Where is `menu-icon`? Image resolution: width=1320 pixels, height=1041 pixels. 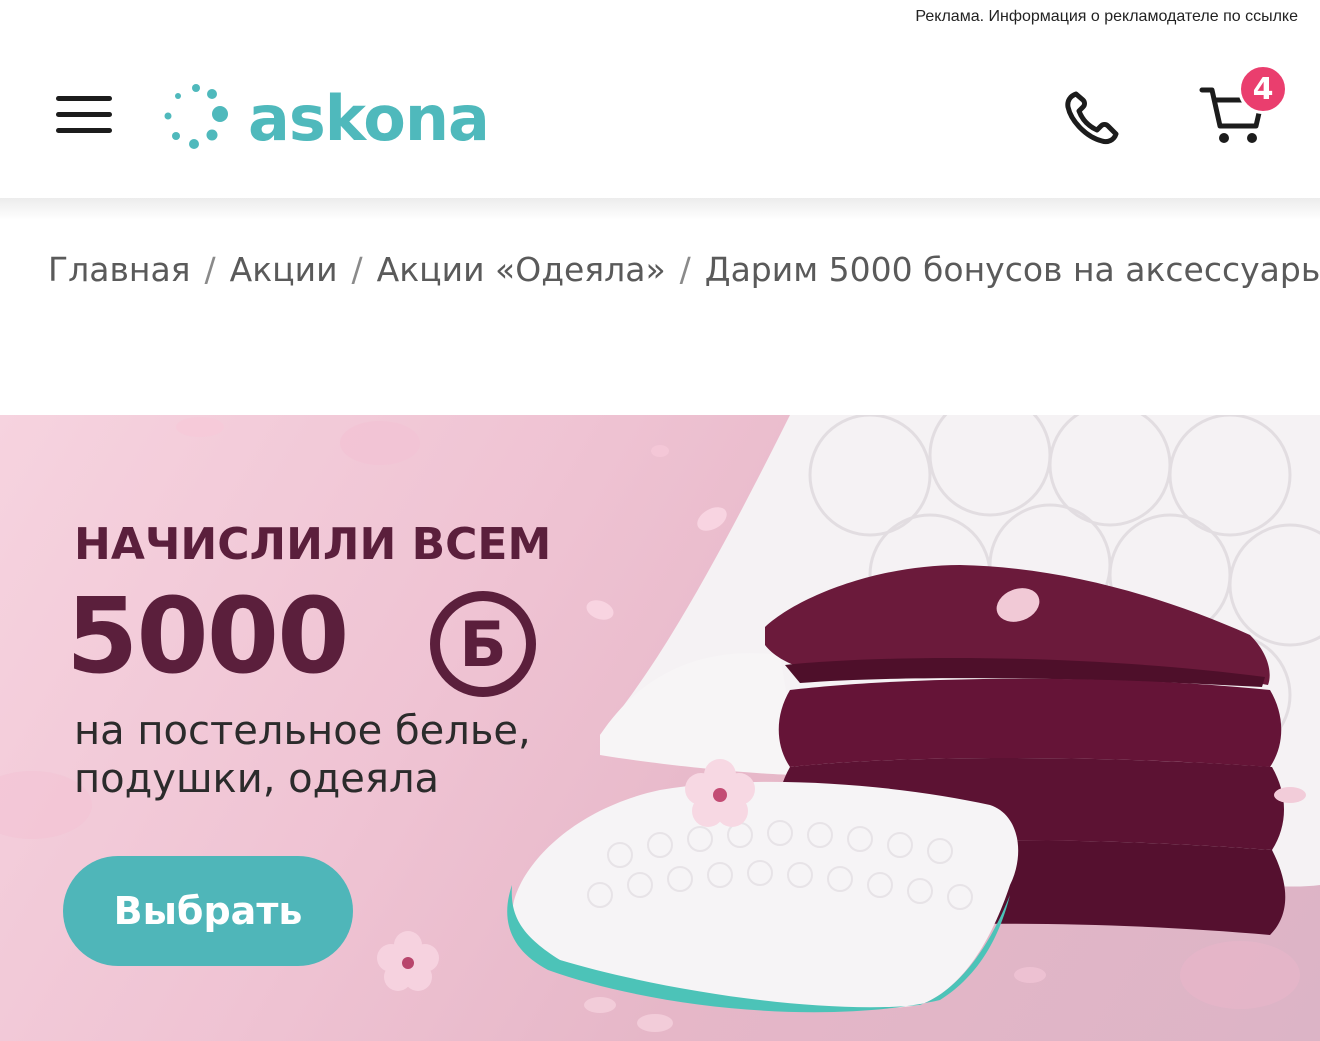
menu-icon is located at coordinates (84, 115).